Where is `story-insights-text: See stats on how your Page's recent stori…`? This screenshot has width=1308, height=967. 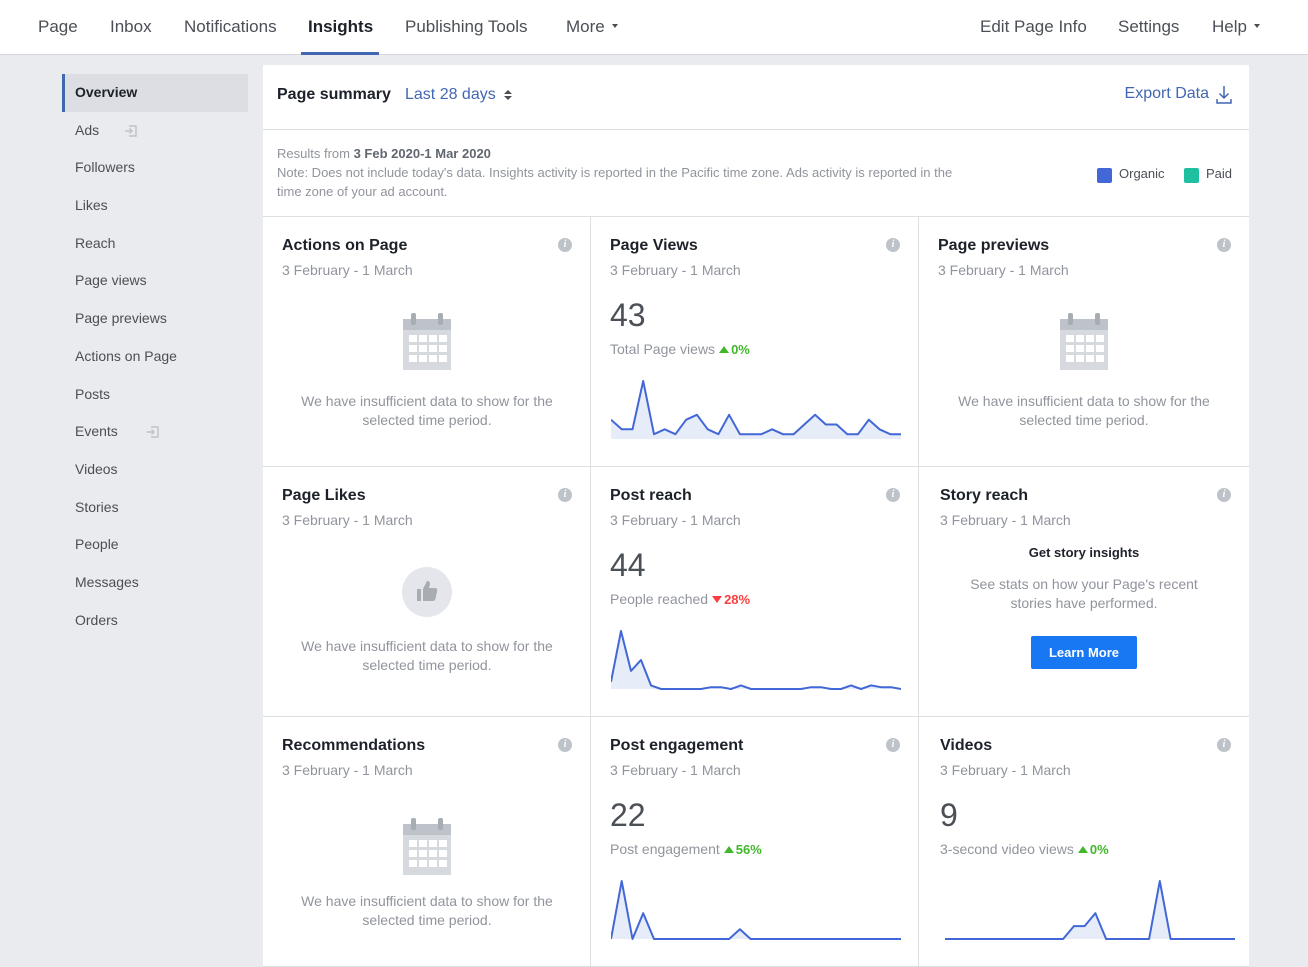 story-insights-text: See stats on how your Page's recent stori… is located at coordinates (1084, 594).